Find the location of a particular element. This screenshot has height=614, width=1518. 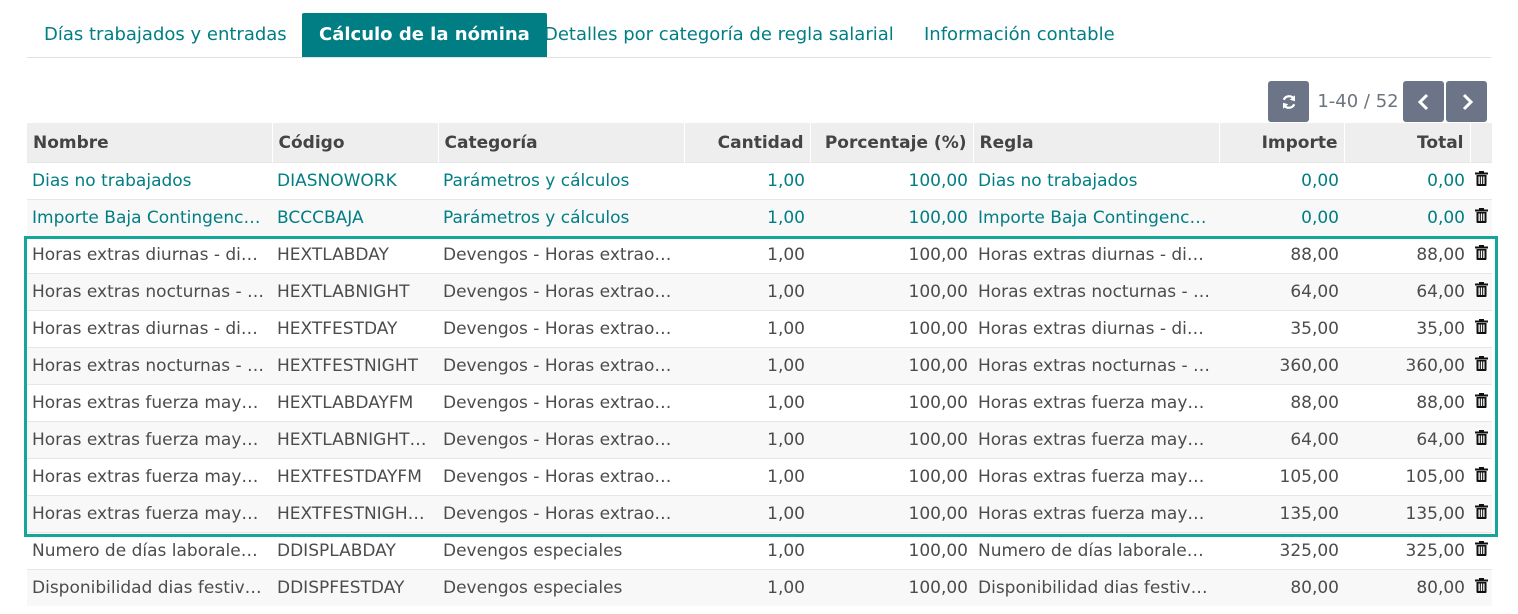

cell-importe: 88,00 is located at coordinates (1281, 403).